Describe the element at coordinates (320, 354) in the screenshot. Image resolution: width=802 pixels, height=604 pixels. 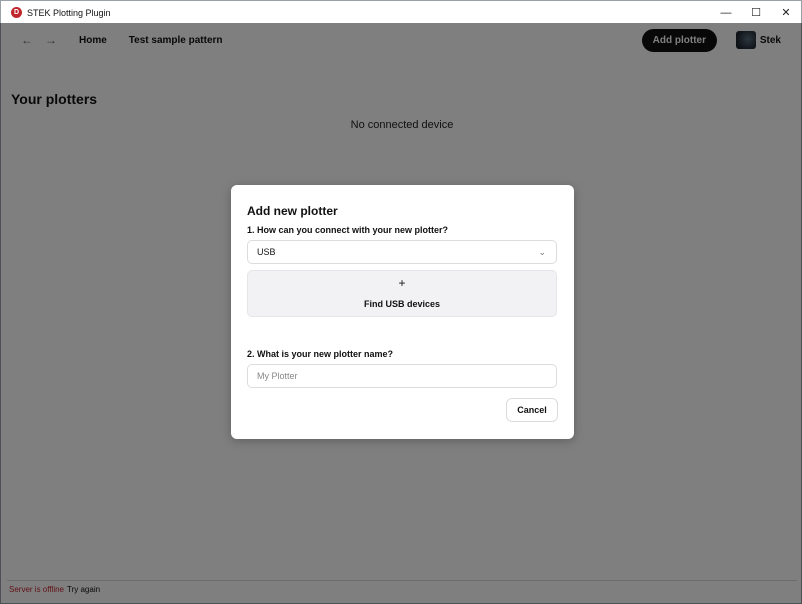
I see `plotter-name-question-label: 2. What is your new plotter name?` at that location.